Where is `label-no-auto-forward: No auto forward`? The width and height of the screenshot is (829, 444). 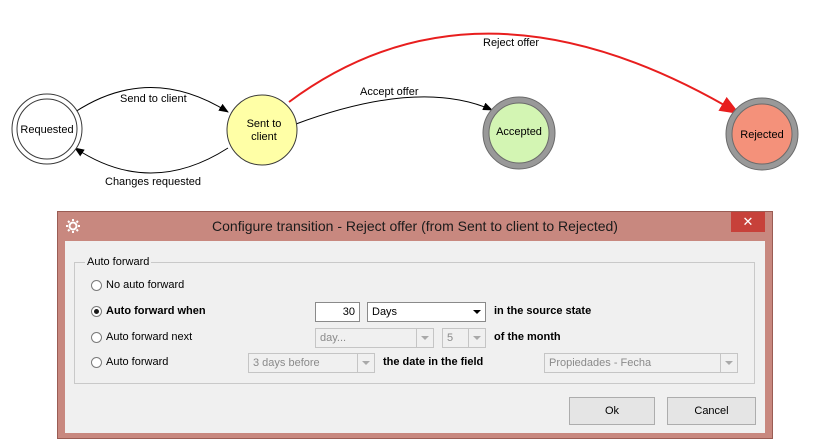 label-no-auto-forward: No auto forward is located at coordinates (145, 285).